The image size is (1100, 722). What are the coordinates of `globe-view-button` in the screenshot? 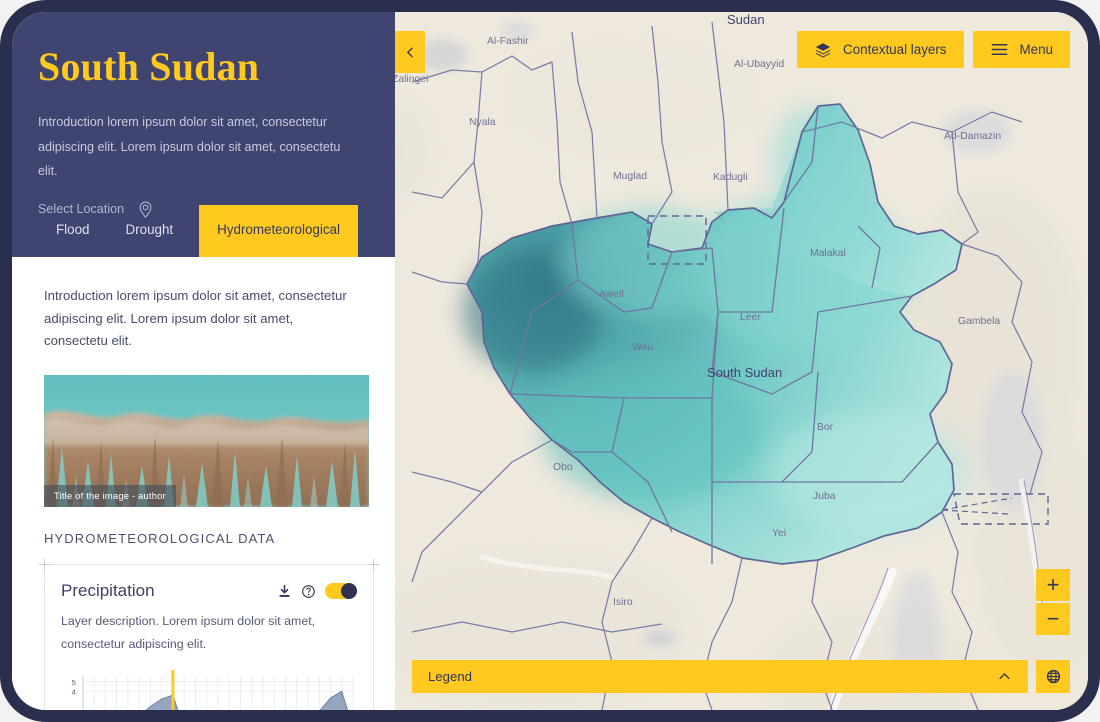 It's located at (1053, 676).